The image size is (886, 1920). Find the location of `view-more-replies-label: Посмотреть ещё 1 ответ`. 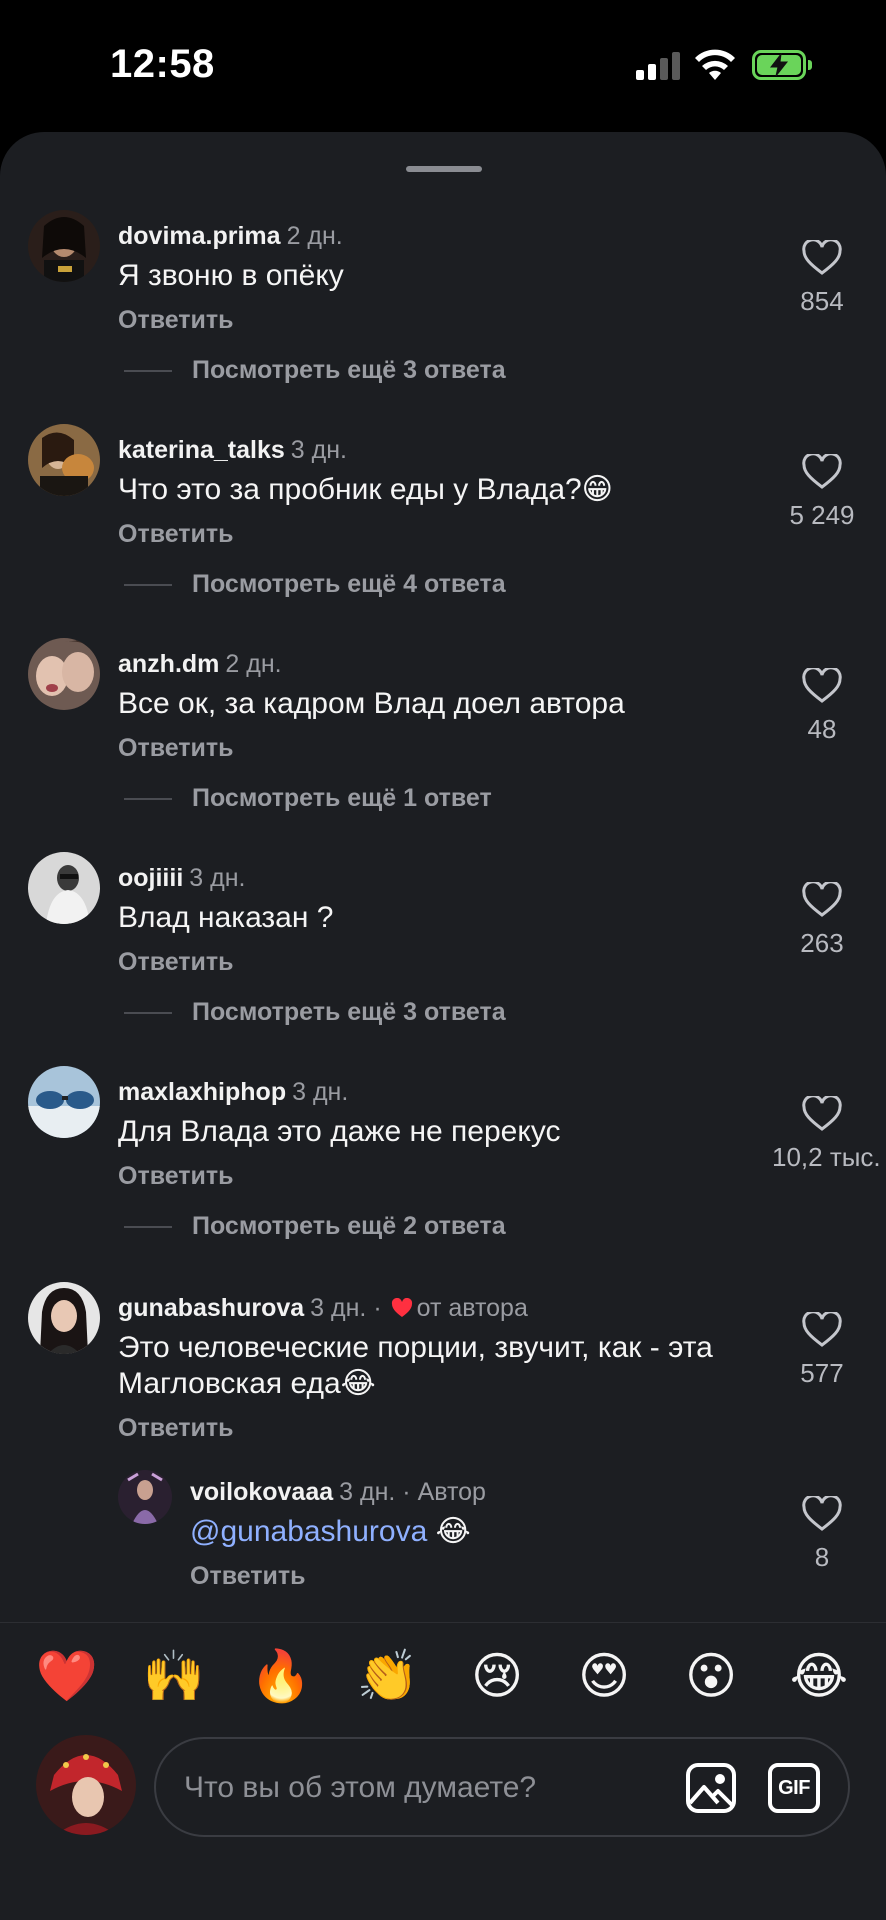

view-more-replies-label: Посмотреть ещё 1 ответ is located at coordinates (342, 798).